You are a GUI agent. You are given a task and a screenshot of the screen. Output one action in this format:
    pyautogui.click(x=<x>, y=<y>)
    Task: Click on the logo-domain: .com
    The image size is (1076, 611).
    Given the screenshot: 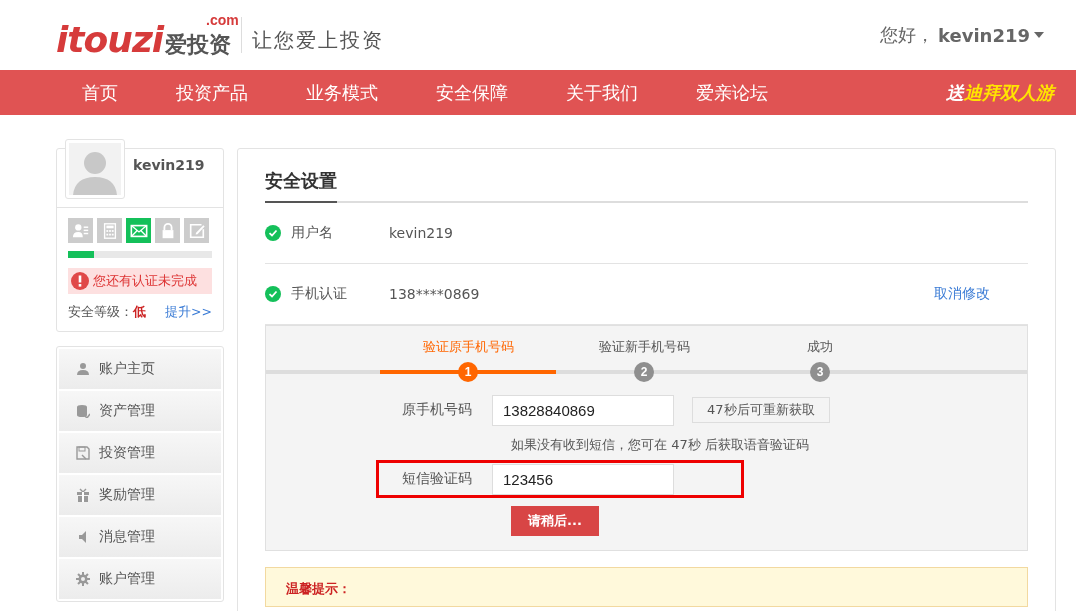 What is the action you would take?
    pyautogui.click(x=222, y=20)
    